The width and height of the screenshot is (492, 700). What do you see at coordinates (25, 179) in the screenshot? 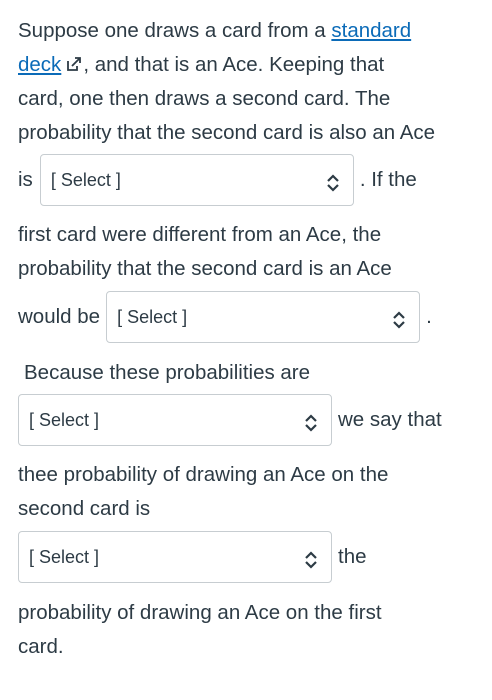
I see `question-text: is` at bounding box center [25, 179].